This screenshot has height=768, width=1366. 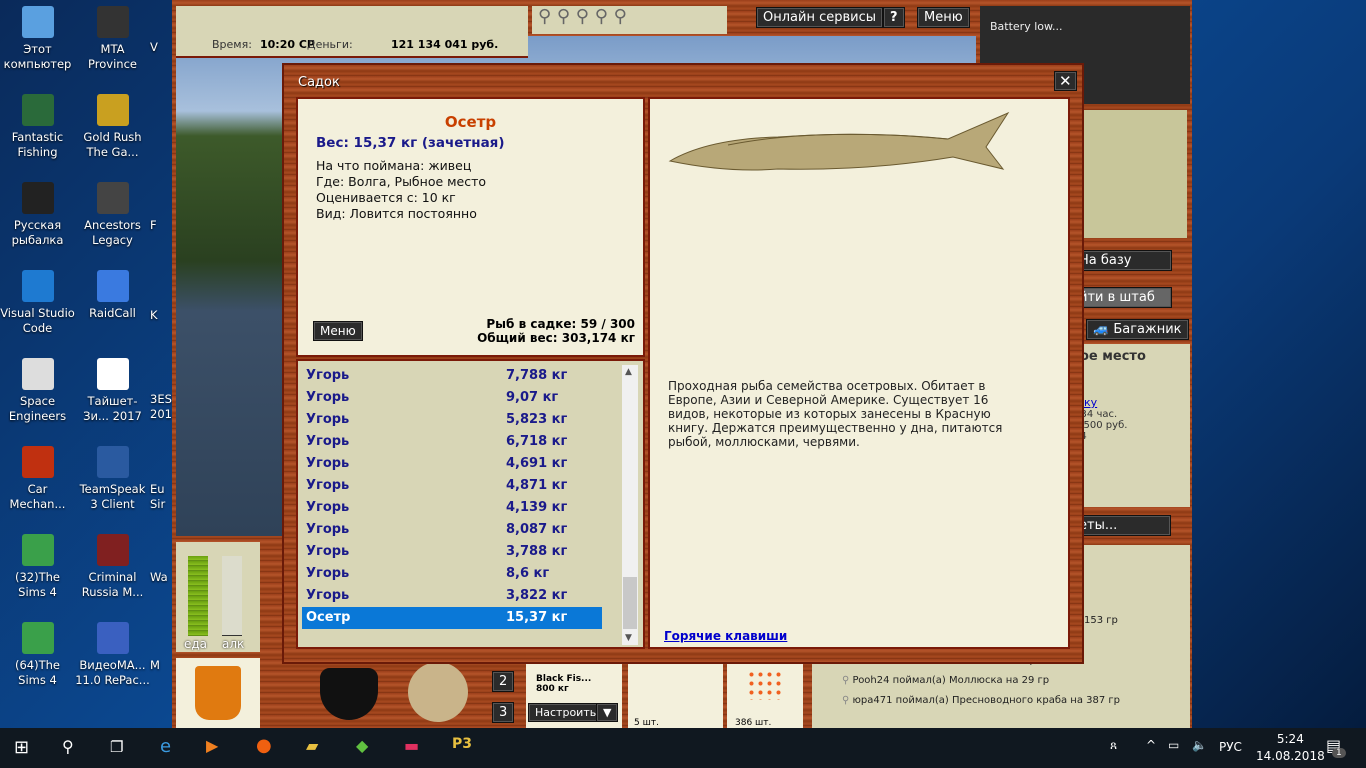 What do you see at coordinates (894, 17) in the screenshot?
I see `help-button: ?` at bounding box center [894, 17].